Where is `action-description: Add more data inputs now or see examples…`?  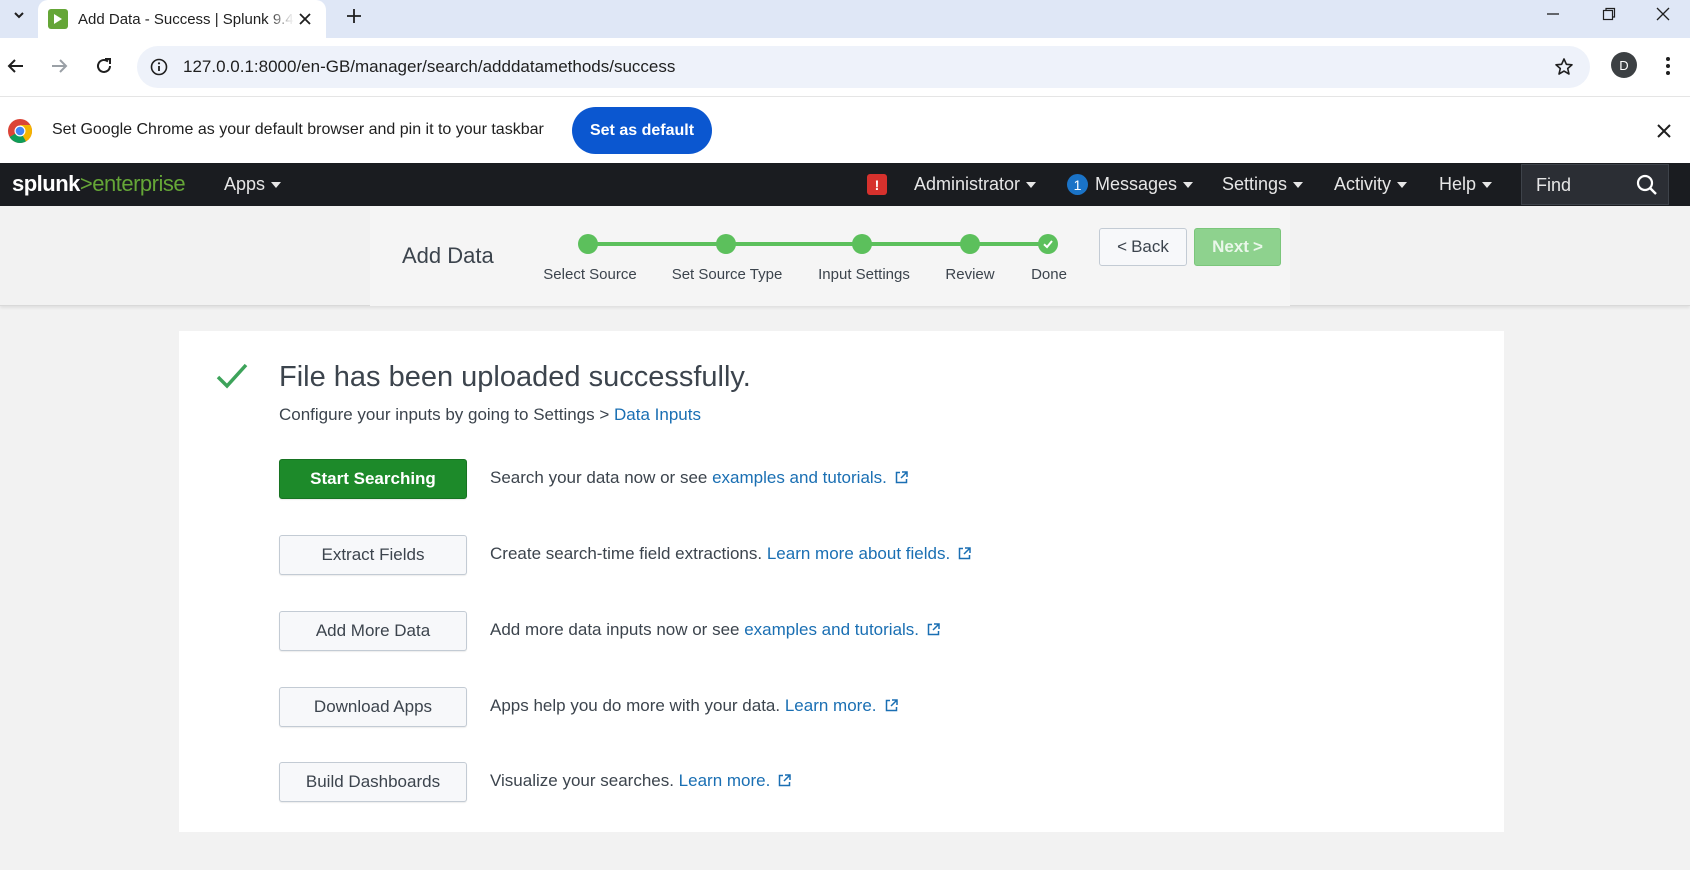 action-description: Add more data inputs now or see examples… is located at coordinates (715, 630).